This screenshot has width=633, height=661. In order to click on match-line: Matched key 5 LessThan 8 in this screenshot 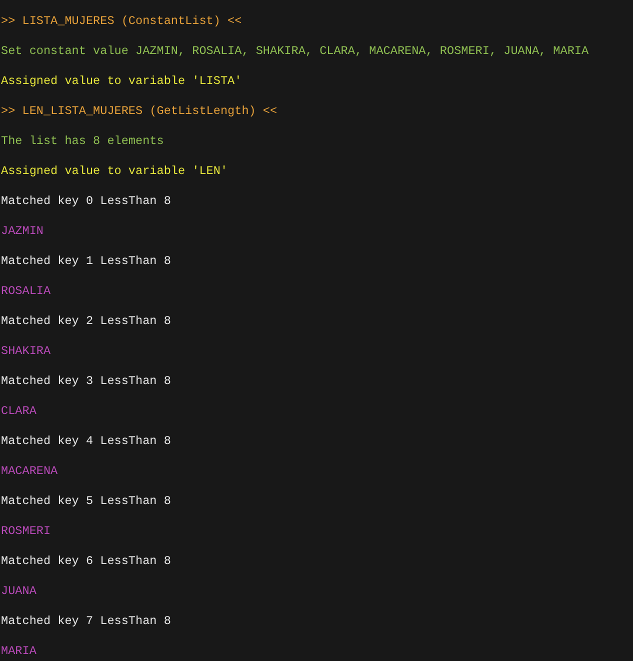, I will do `click(86, 501)`.